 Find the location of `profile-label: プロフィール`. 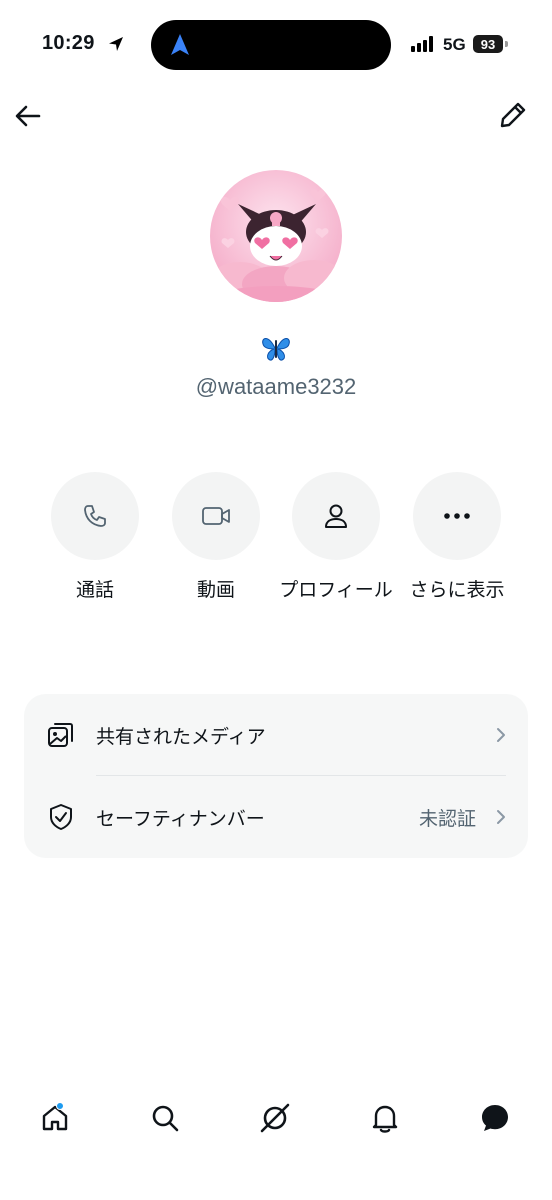

profile-label: プロフィール is located at coordinates (336, 590).